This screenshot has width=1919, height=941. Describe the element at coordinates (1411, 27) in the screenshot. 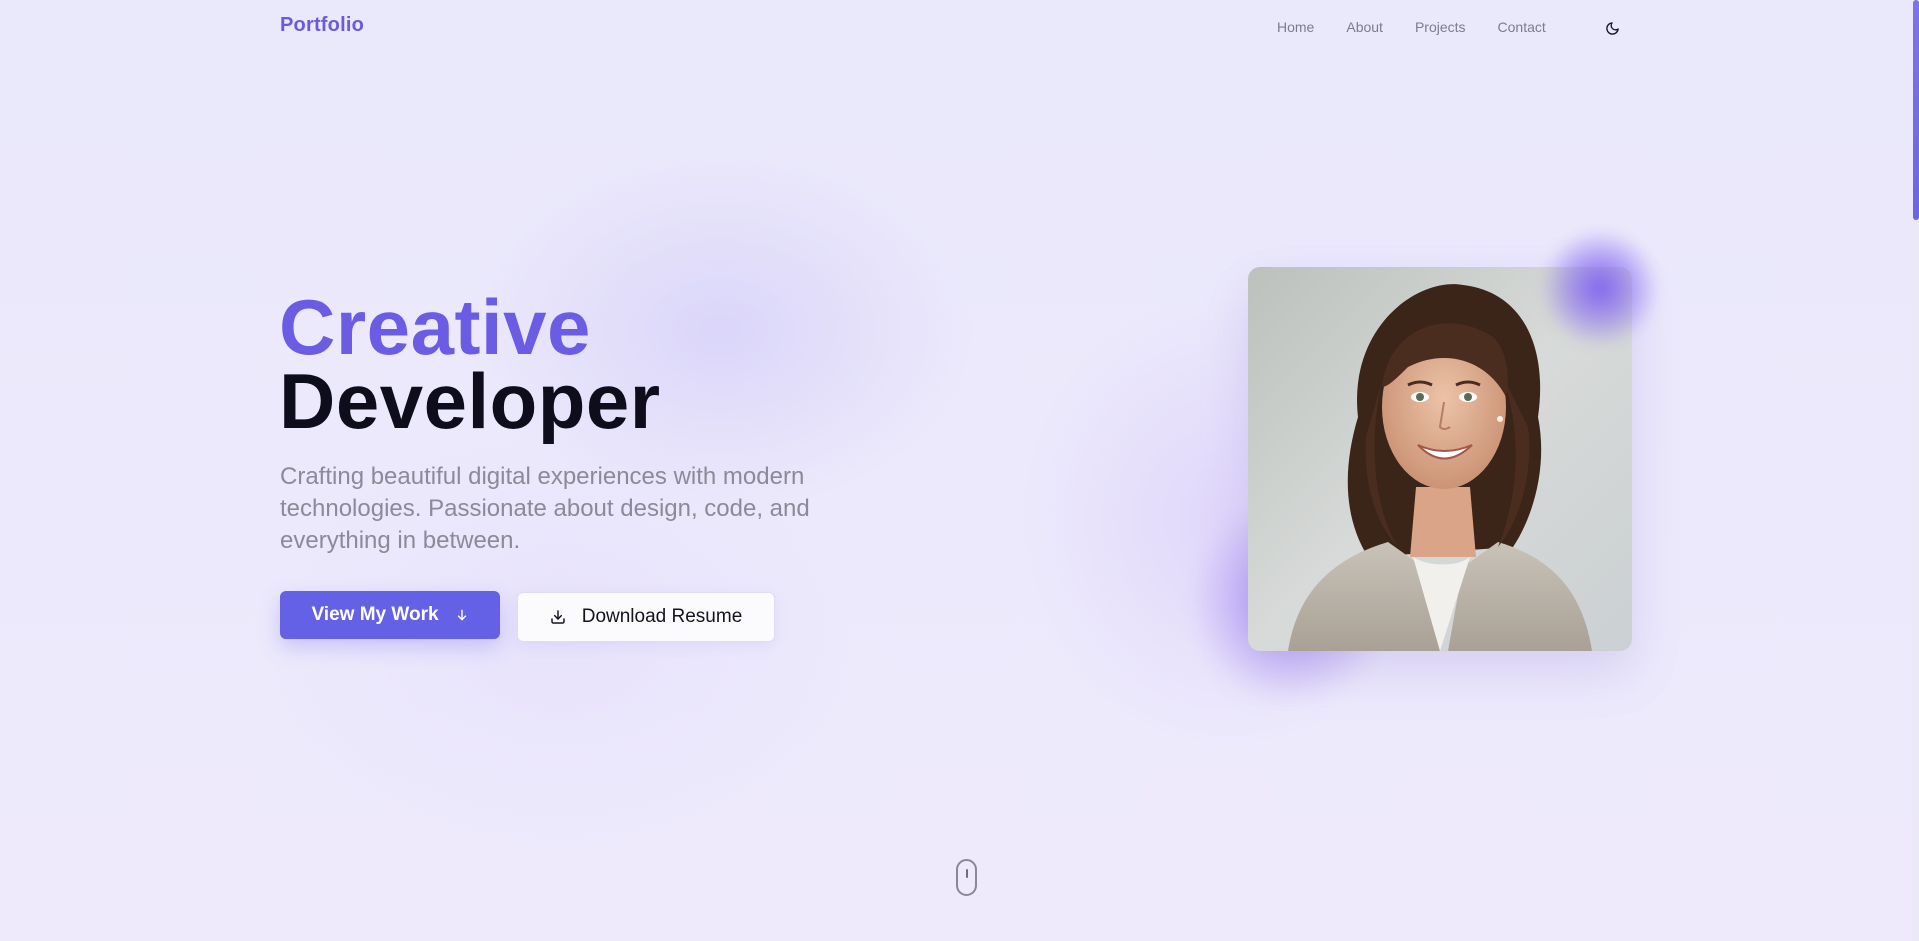

I see `nav-links: Home About Projects Contact` at that location.